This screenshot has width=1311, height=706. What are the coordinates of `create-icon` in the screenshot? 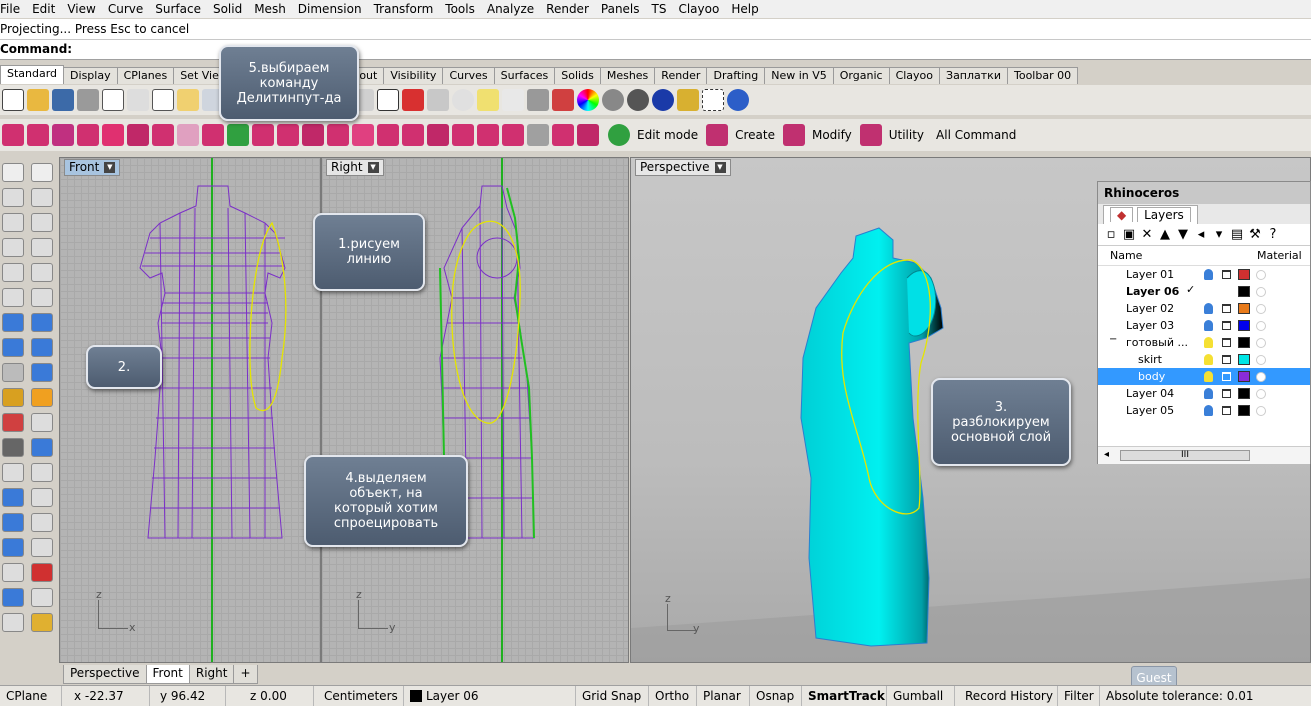 It's located at (717, 135).